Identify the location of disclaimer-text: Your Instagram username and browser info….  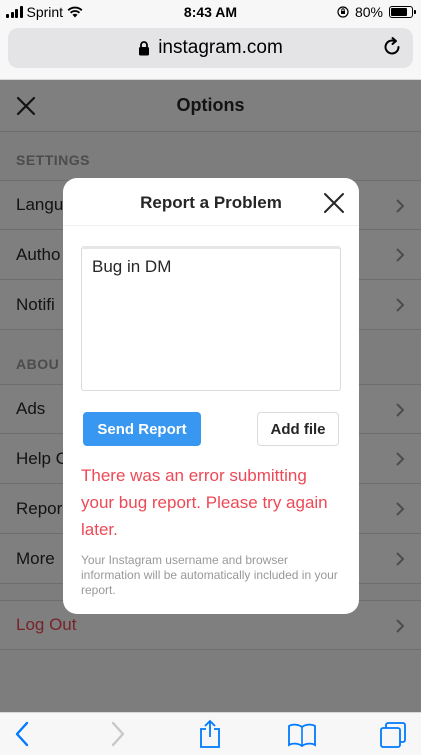
(209, 575).